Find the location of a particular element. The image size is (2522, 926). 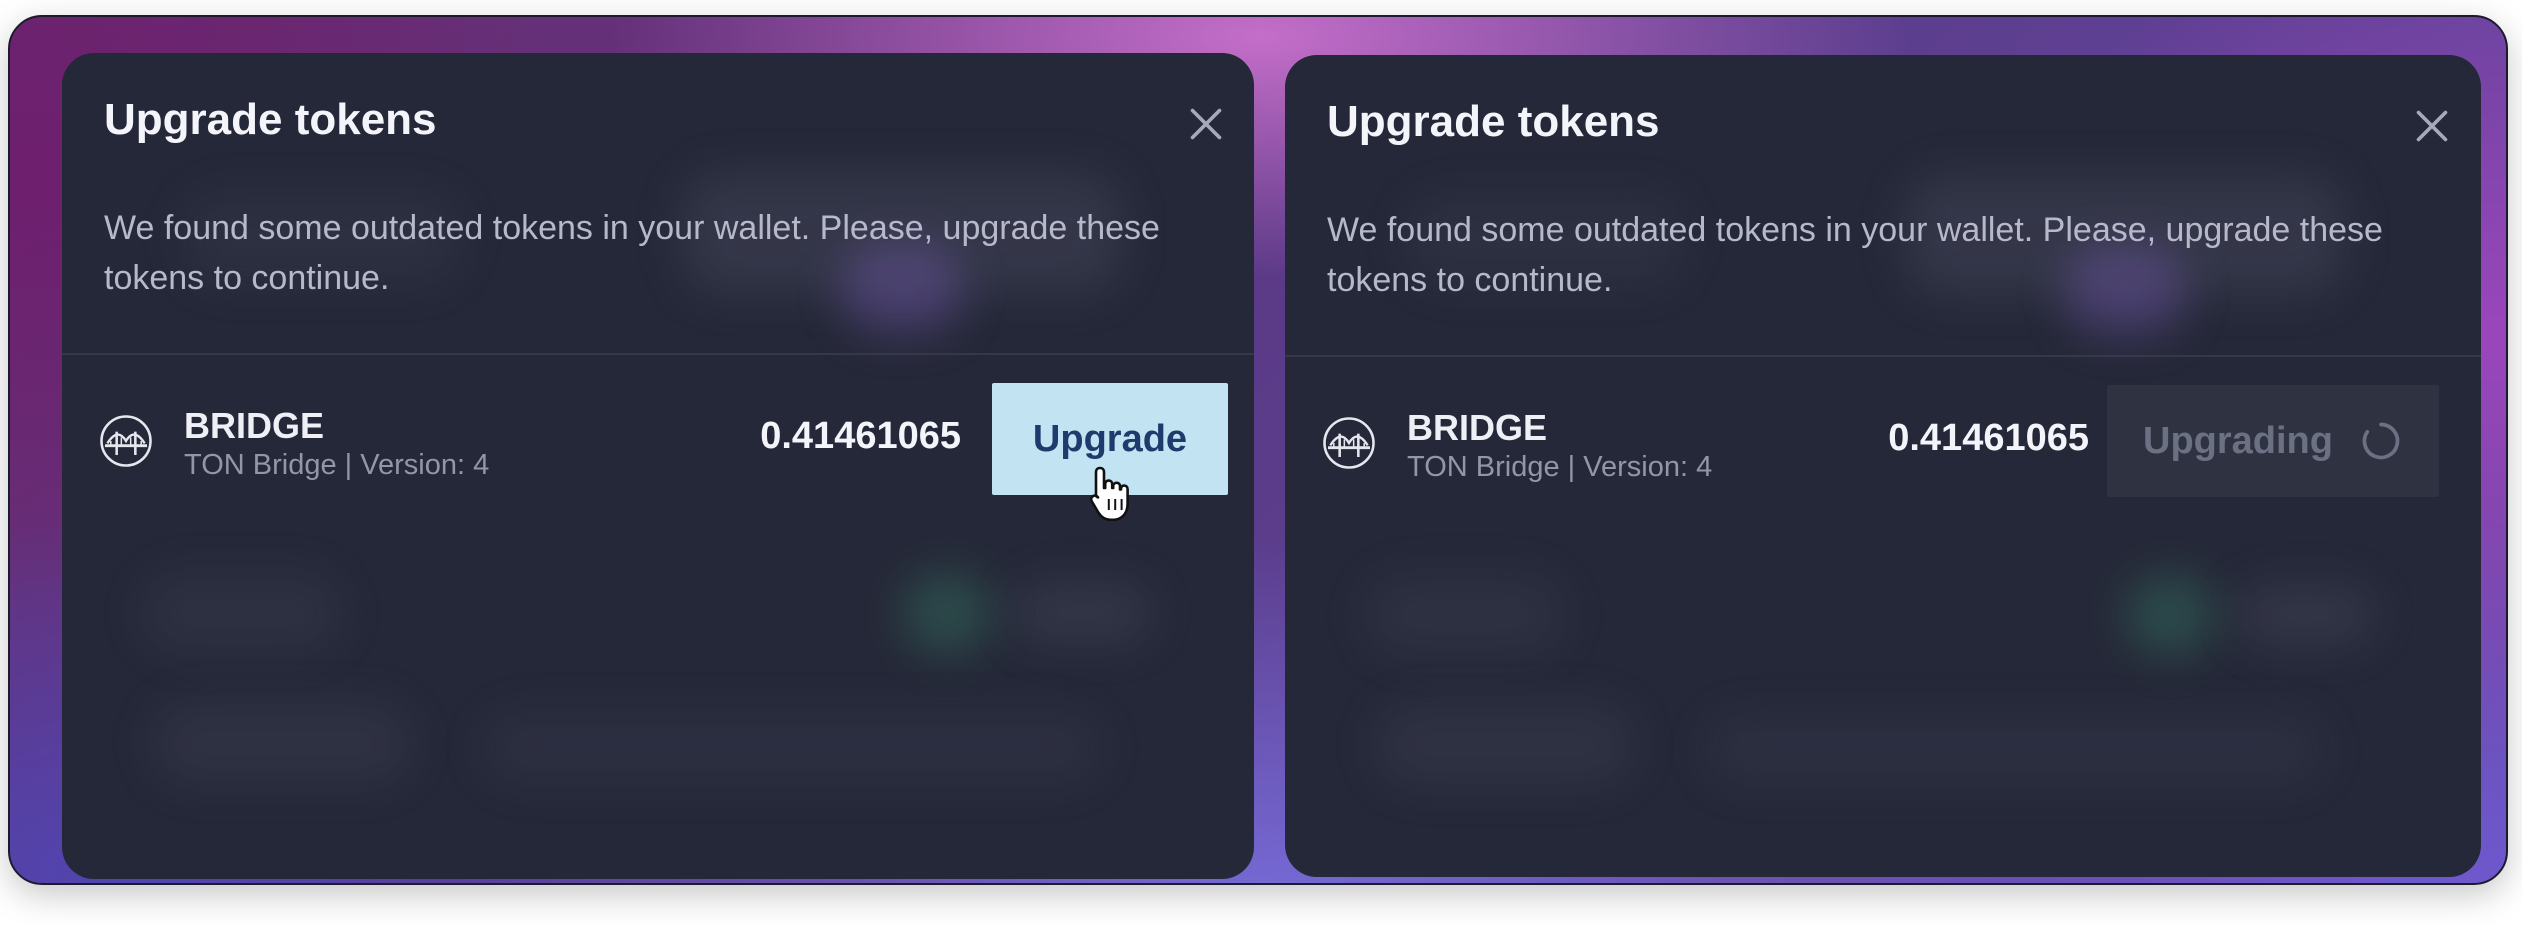

upgrade-button-label: Upgrade is located at coordinates (1110, 438).